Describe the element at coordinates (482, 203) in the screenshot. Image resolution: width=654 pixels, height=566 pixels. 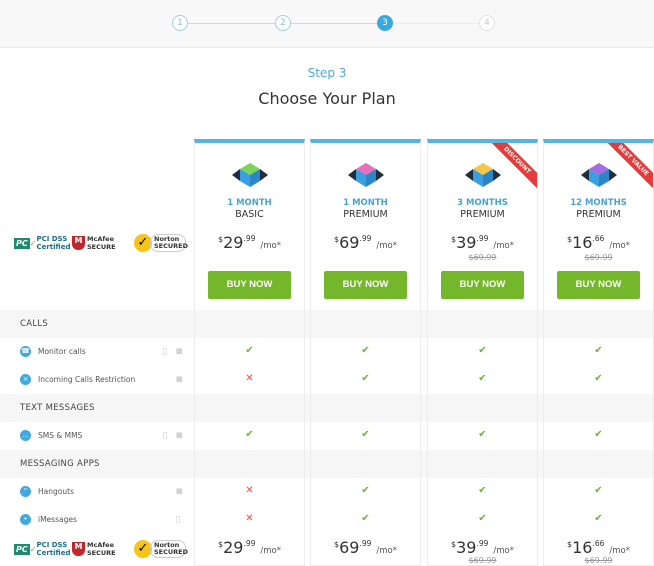
I see `plan-term: 3 MONTHS` at that location.